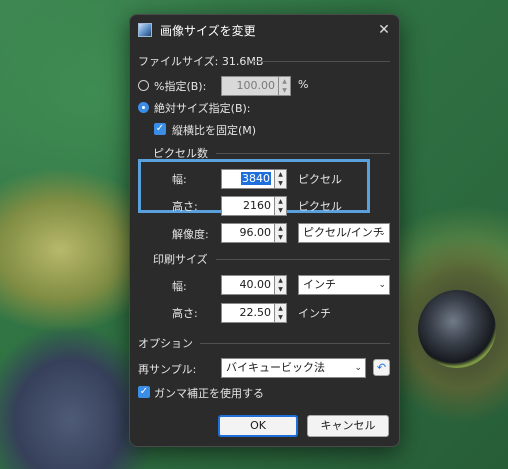 The height and width of the screenshot is (469, 508). I want to click on print-width-unit-select: インチ ⌄, so click(344, 285).